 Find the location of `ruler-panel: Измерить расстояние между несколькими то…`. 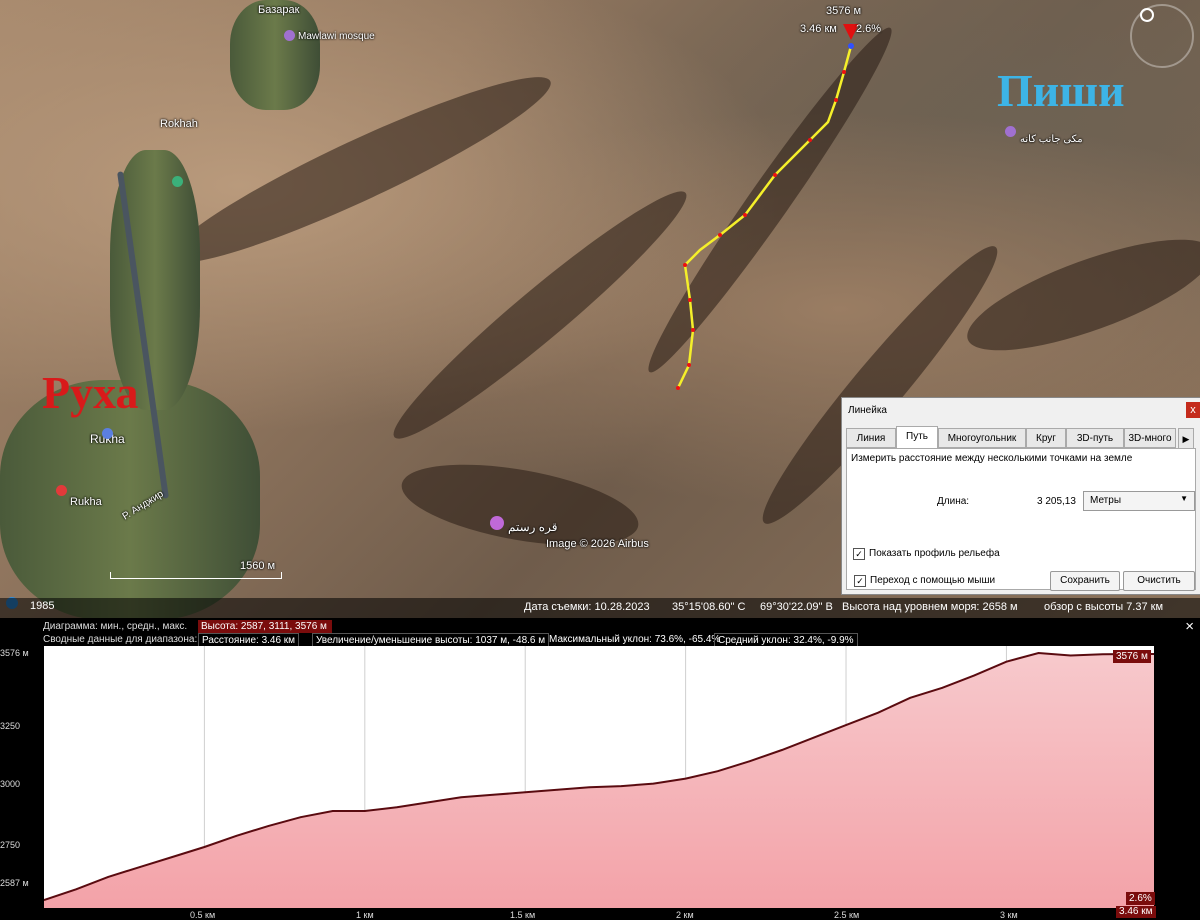

ruler-panel: Измерить расстояние между несколькими то… is located at coordinates (1021, 519).